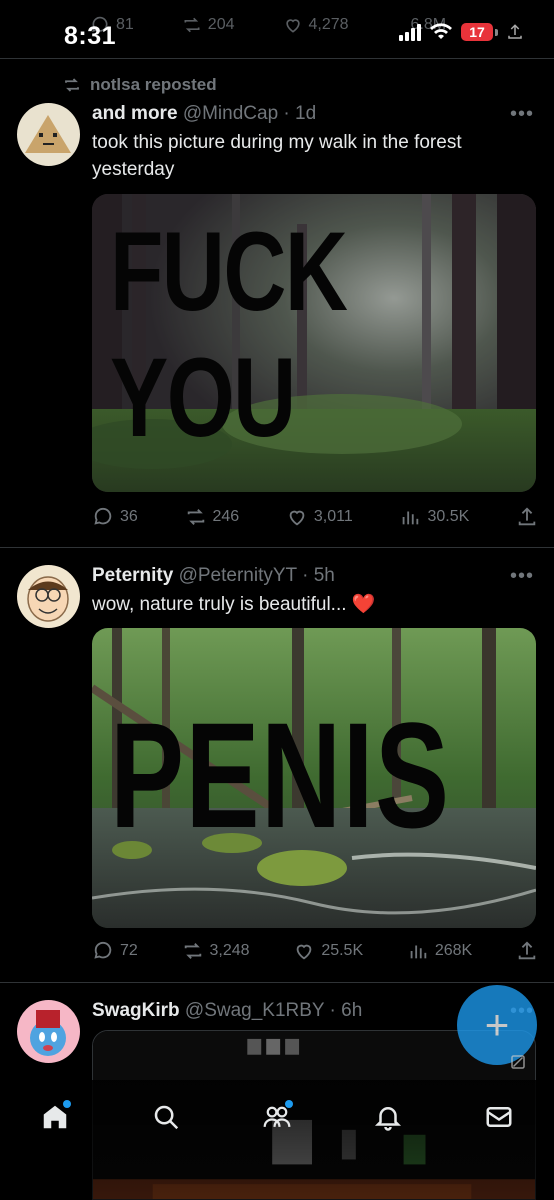  I want to click on status-icons: 17, so click(461, 32).